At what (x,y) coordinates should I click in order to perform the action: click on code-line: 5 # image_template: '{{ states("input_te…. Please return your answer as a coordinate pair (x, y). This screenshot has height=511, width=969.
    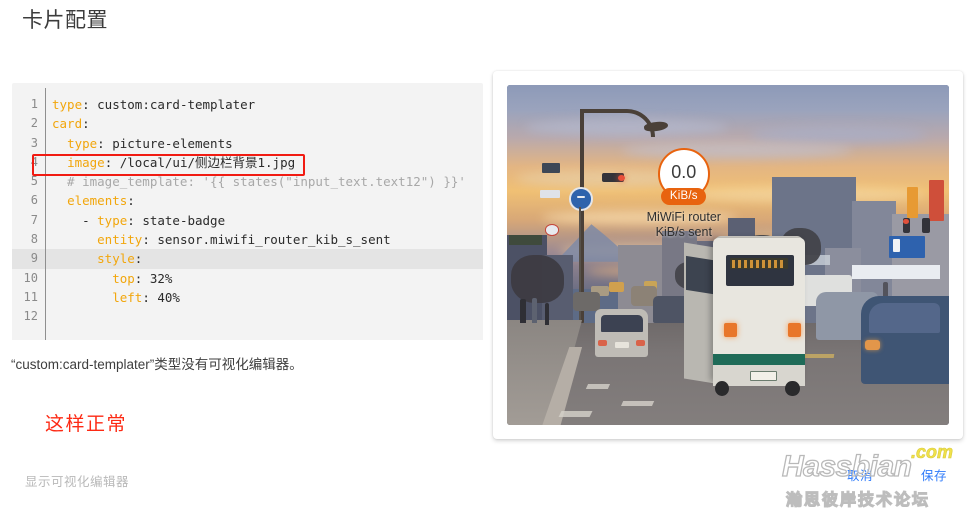
    Looking at the image, I should click on (247, 181).